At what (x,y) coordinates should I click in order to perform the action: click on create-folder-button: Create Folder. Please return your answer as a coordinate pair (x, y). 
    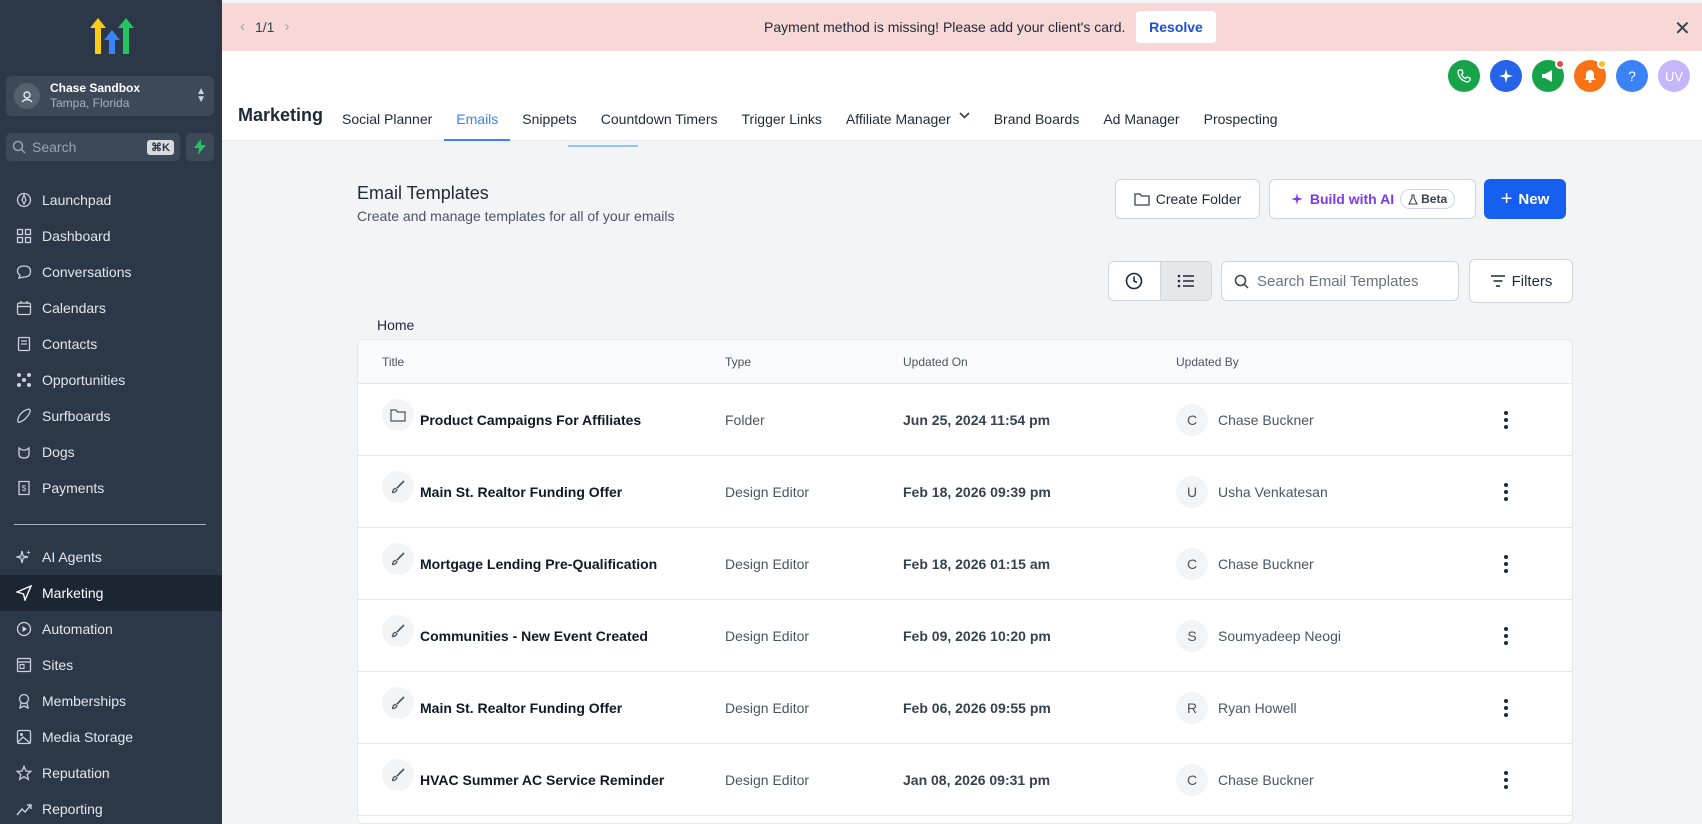
    Looking at the image, I should click on (1187, 199).